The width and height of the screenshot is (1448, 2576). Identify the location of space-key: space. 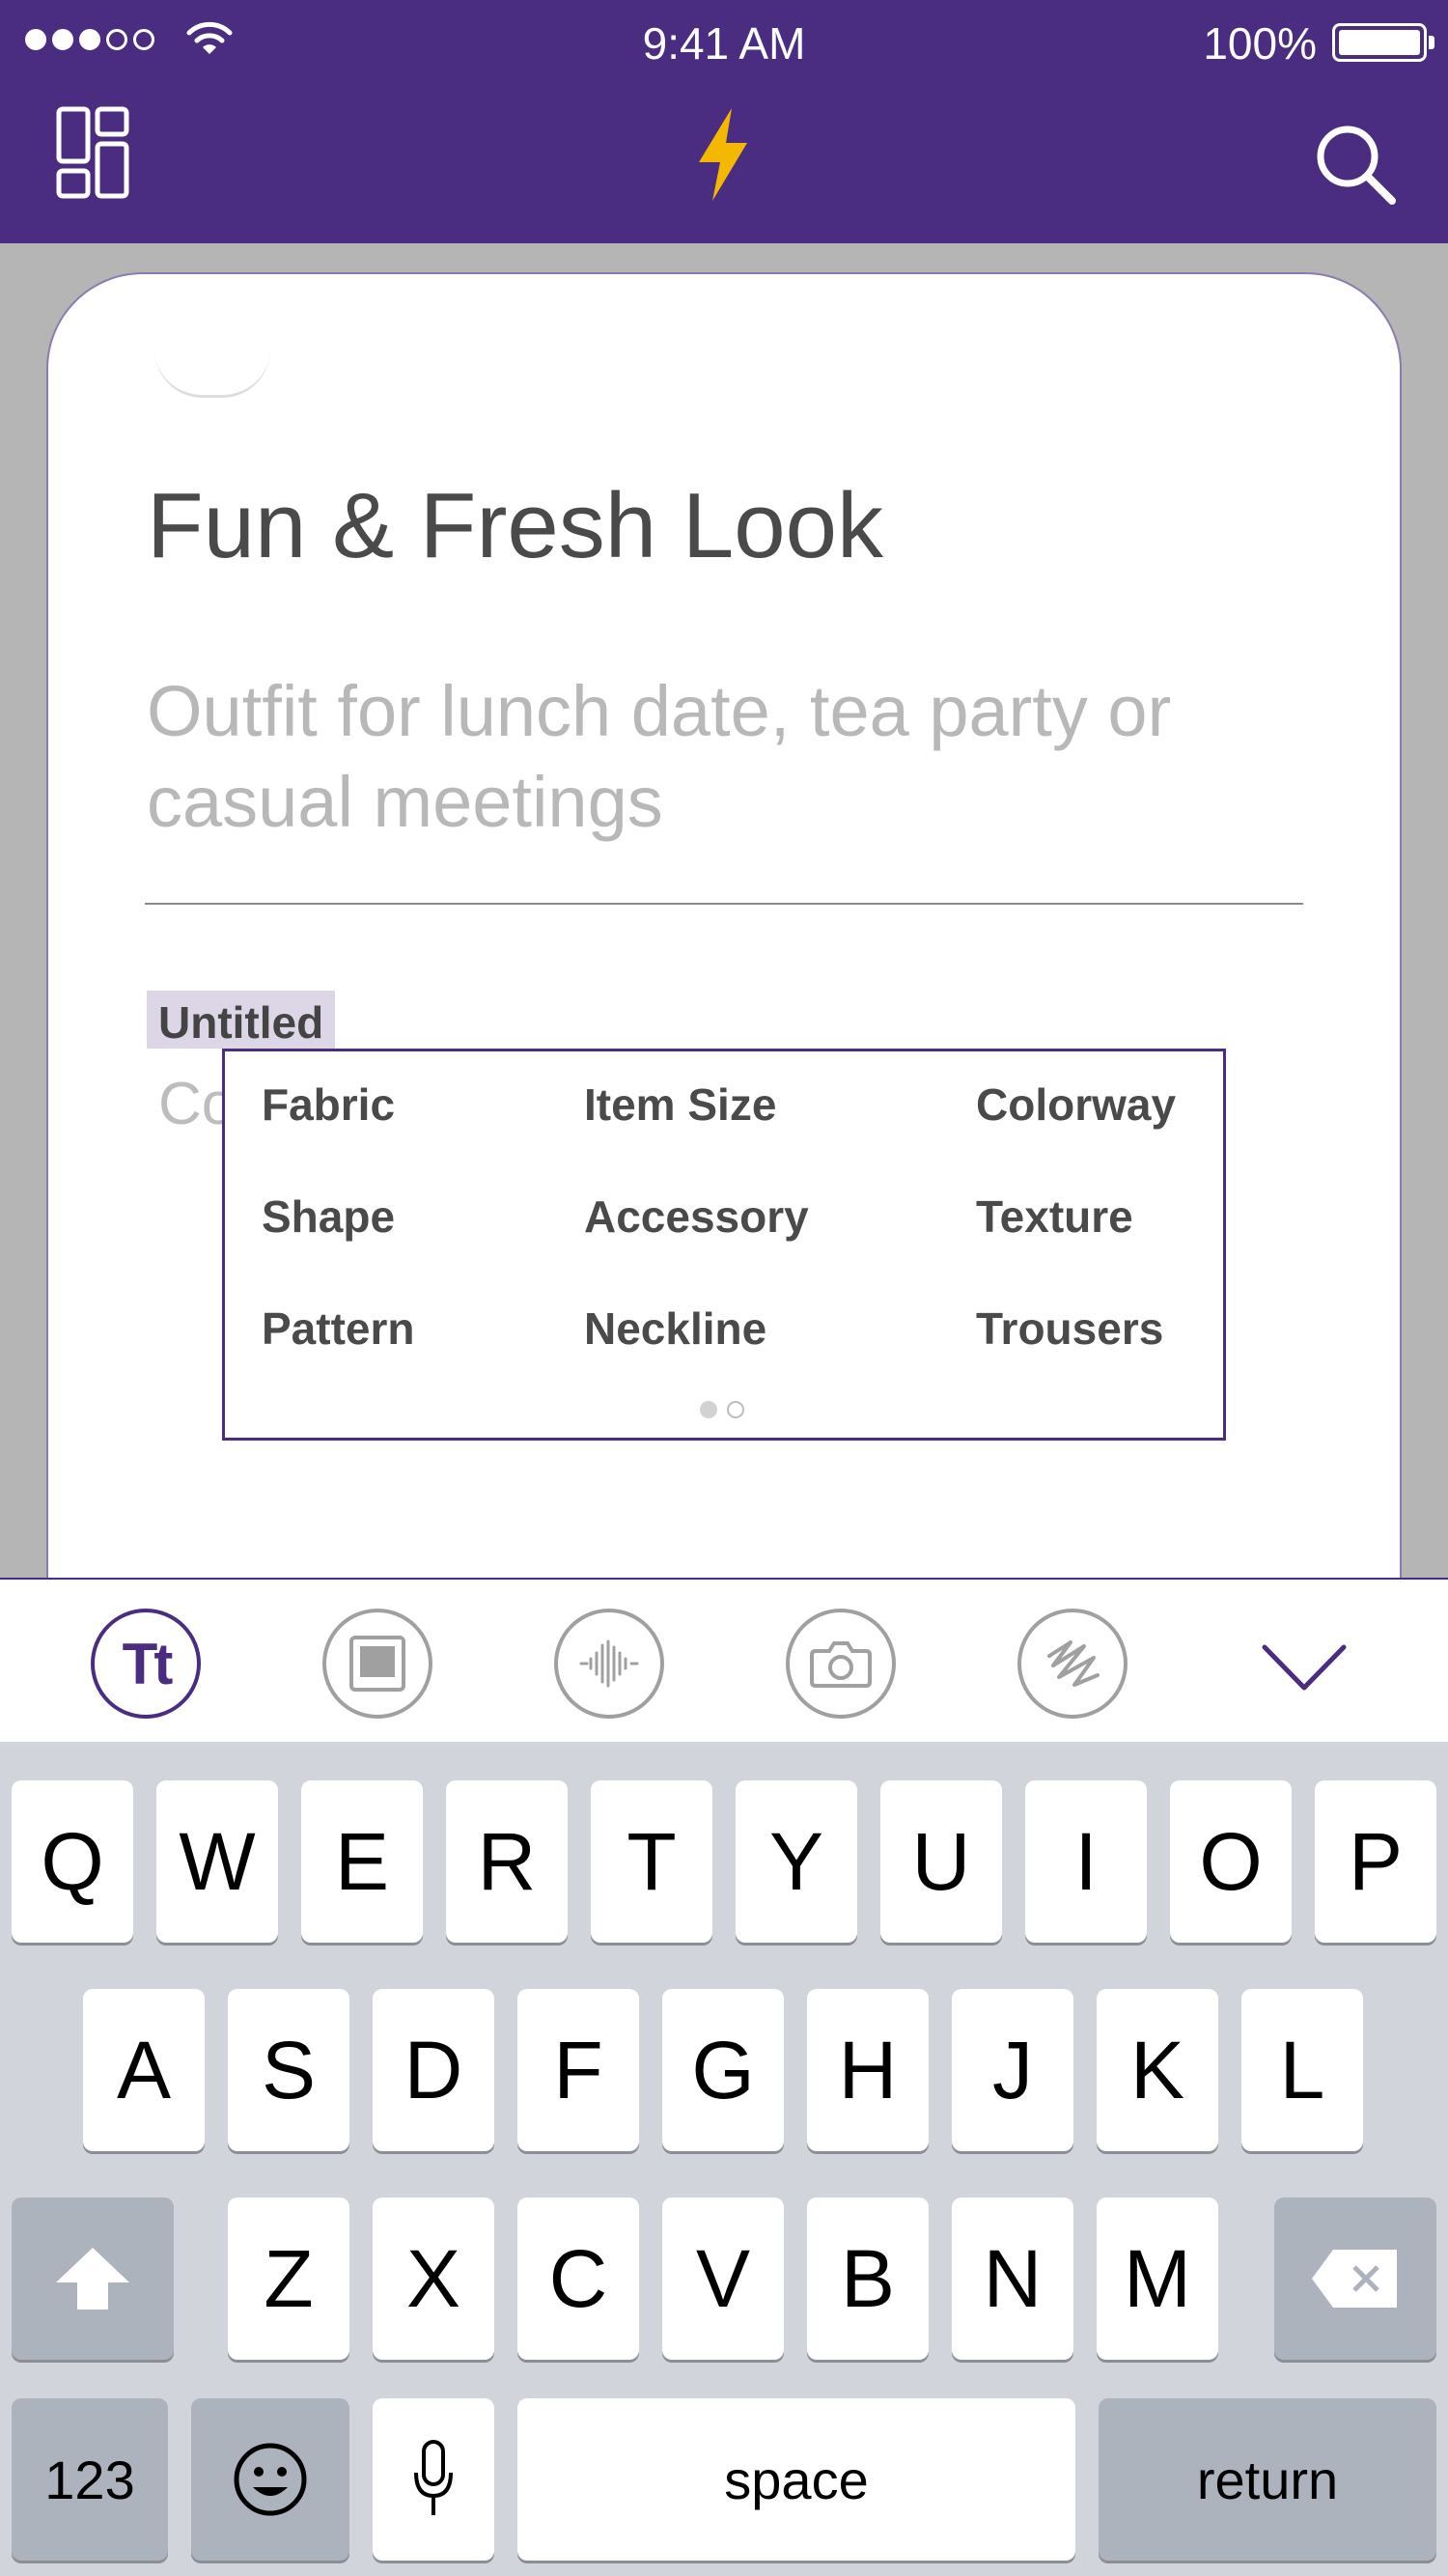
(796, 2480).